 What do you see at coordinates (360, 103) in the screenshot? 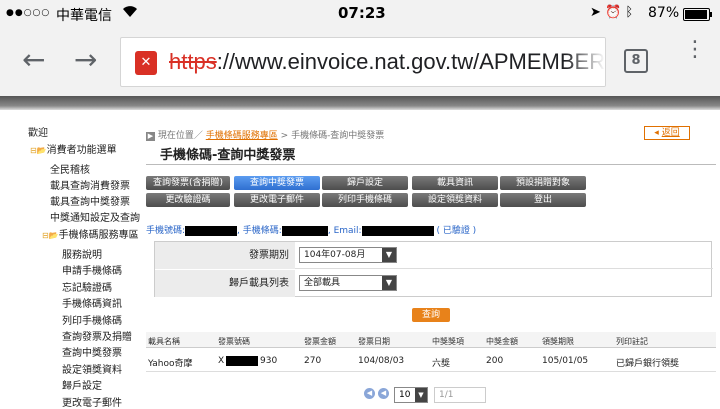
I see `site-header-strip` at bounding box center [360, 103].